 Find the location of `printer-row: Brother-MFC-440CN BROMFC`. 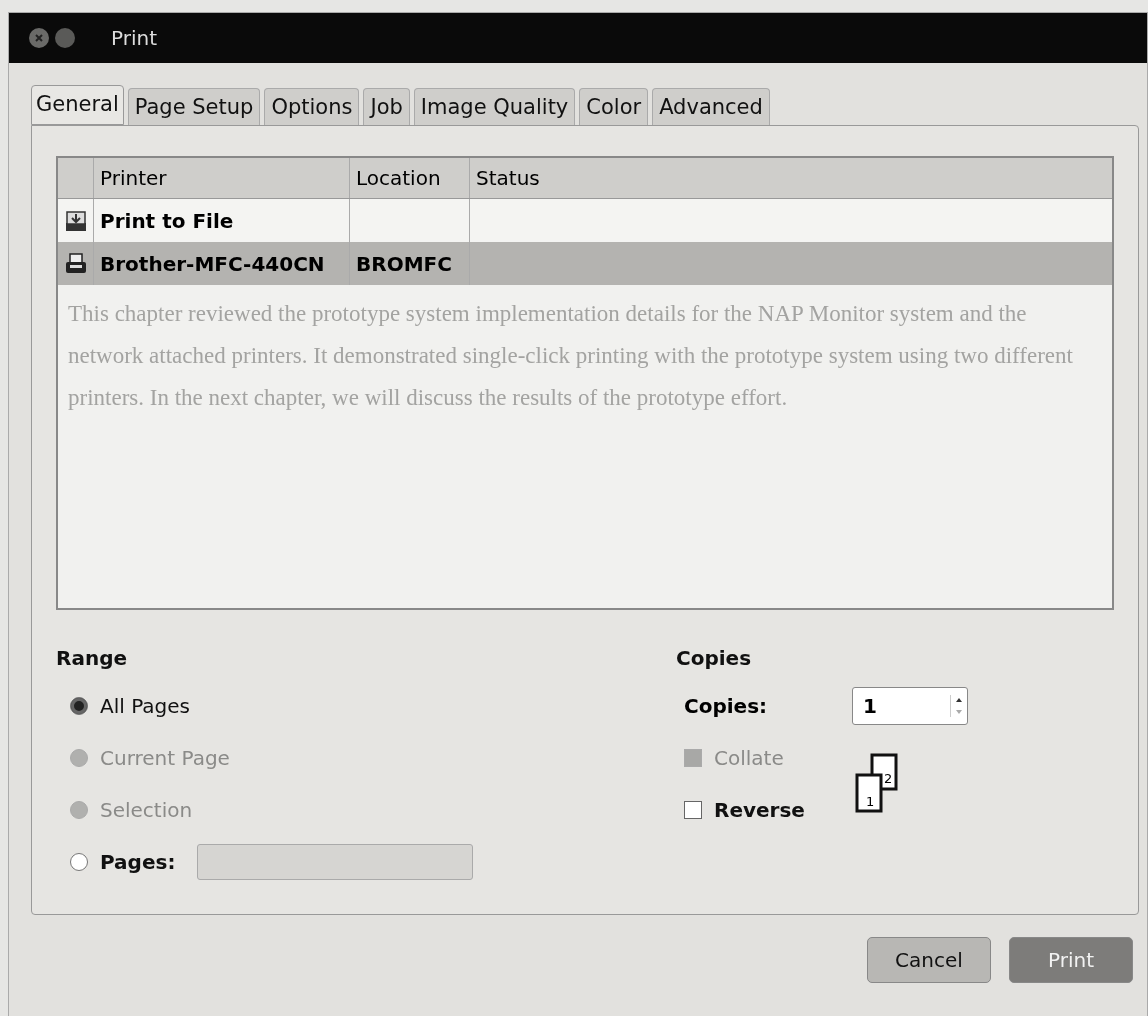

printer-row: Brother-MFC-440CN BROMFC is located at coordinates (585, 263).